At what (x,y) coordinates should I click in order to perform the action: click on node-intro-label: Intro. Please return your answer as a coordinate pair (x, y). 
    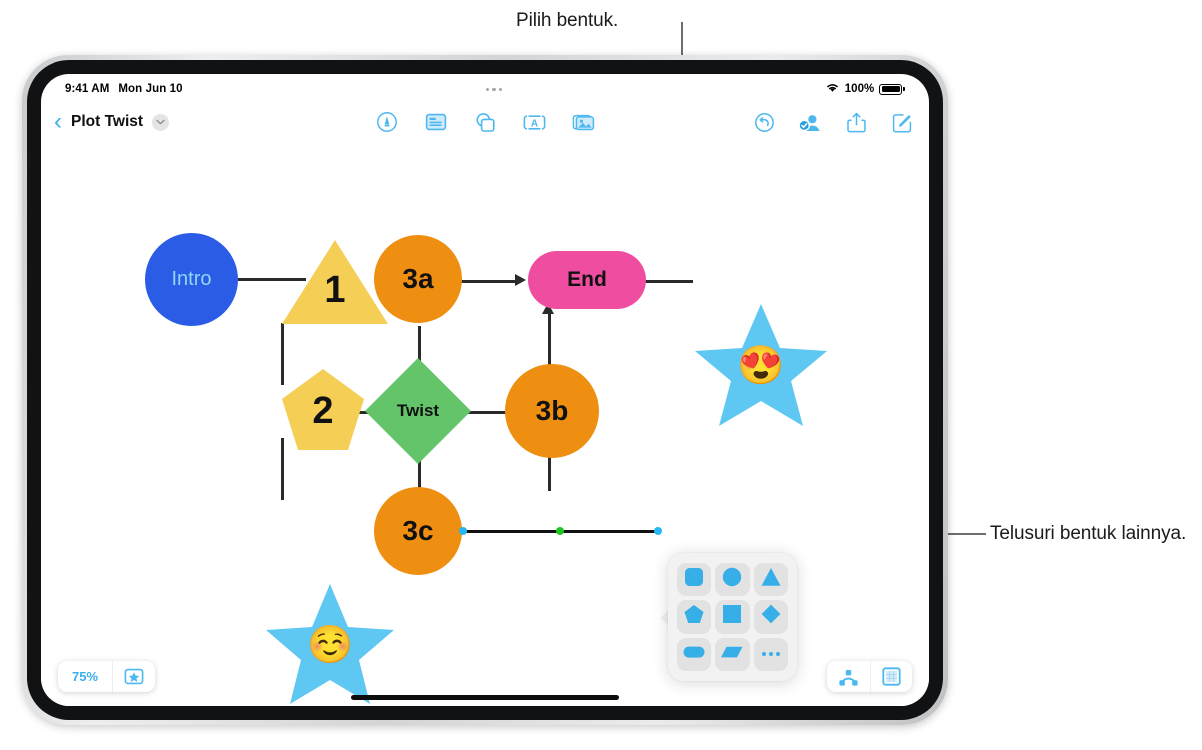
    Looking at the image, I should click on (191, 279).